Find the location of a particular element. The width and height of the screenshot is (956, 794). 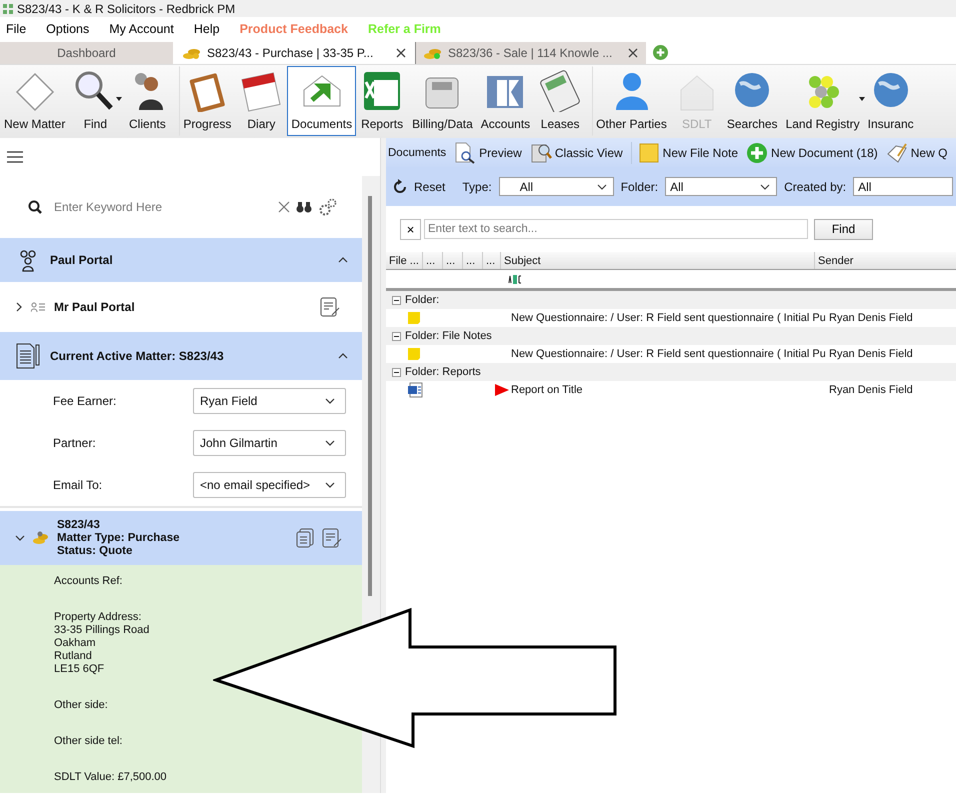

section-header: Paul Portal is located at coordinates (181, 260).